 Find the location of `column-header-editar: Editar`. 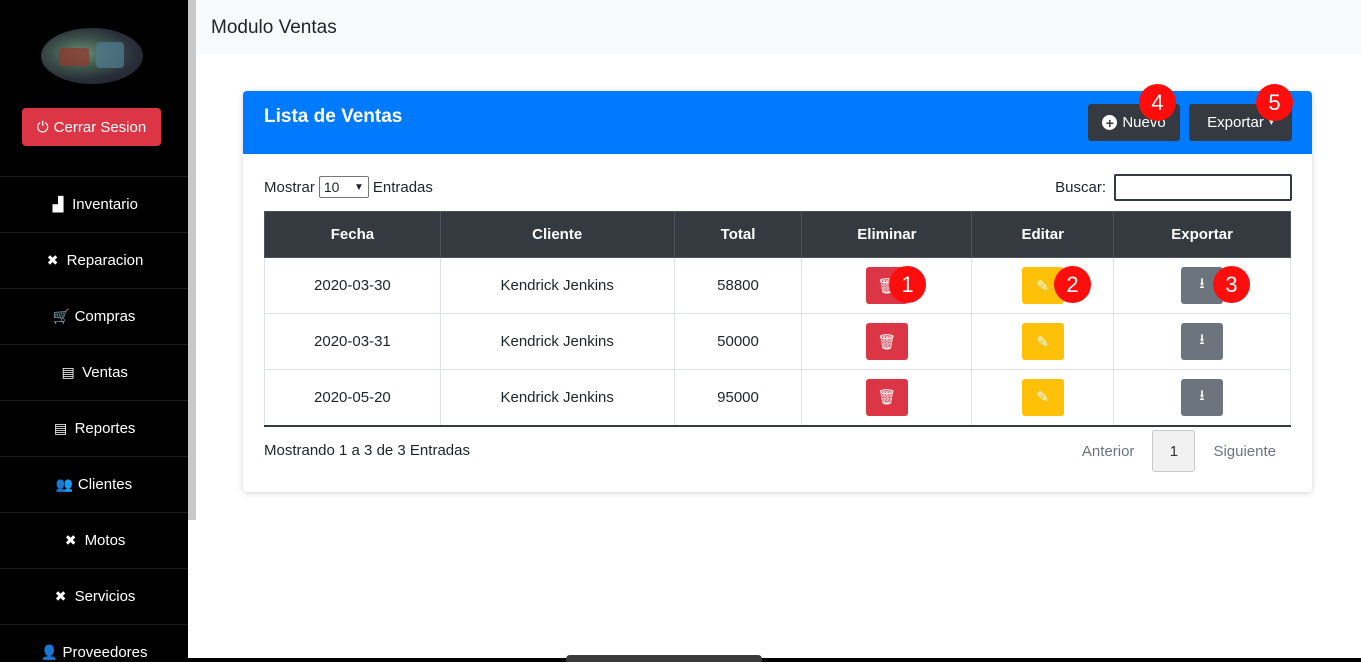

column-header-editar: Editar is located at coordinates (1043, 234).